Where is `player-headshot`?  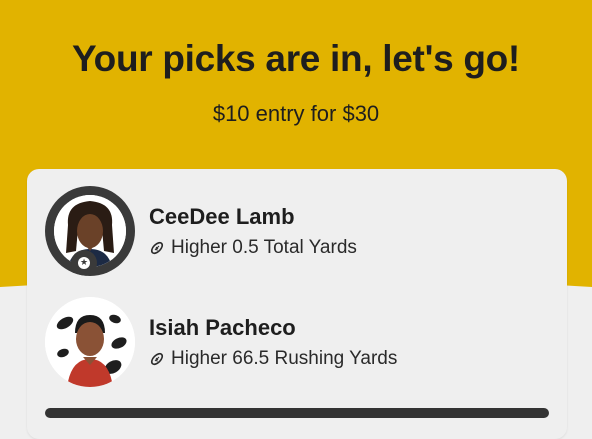
player-headshot is located at coordinates (90, 342).